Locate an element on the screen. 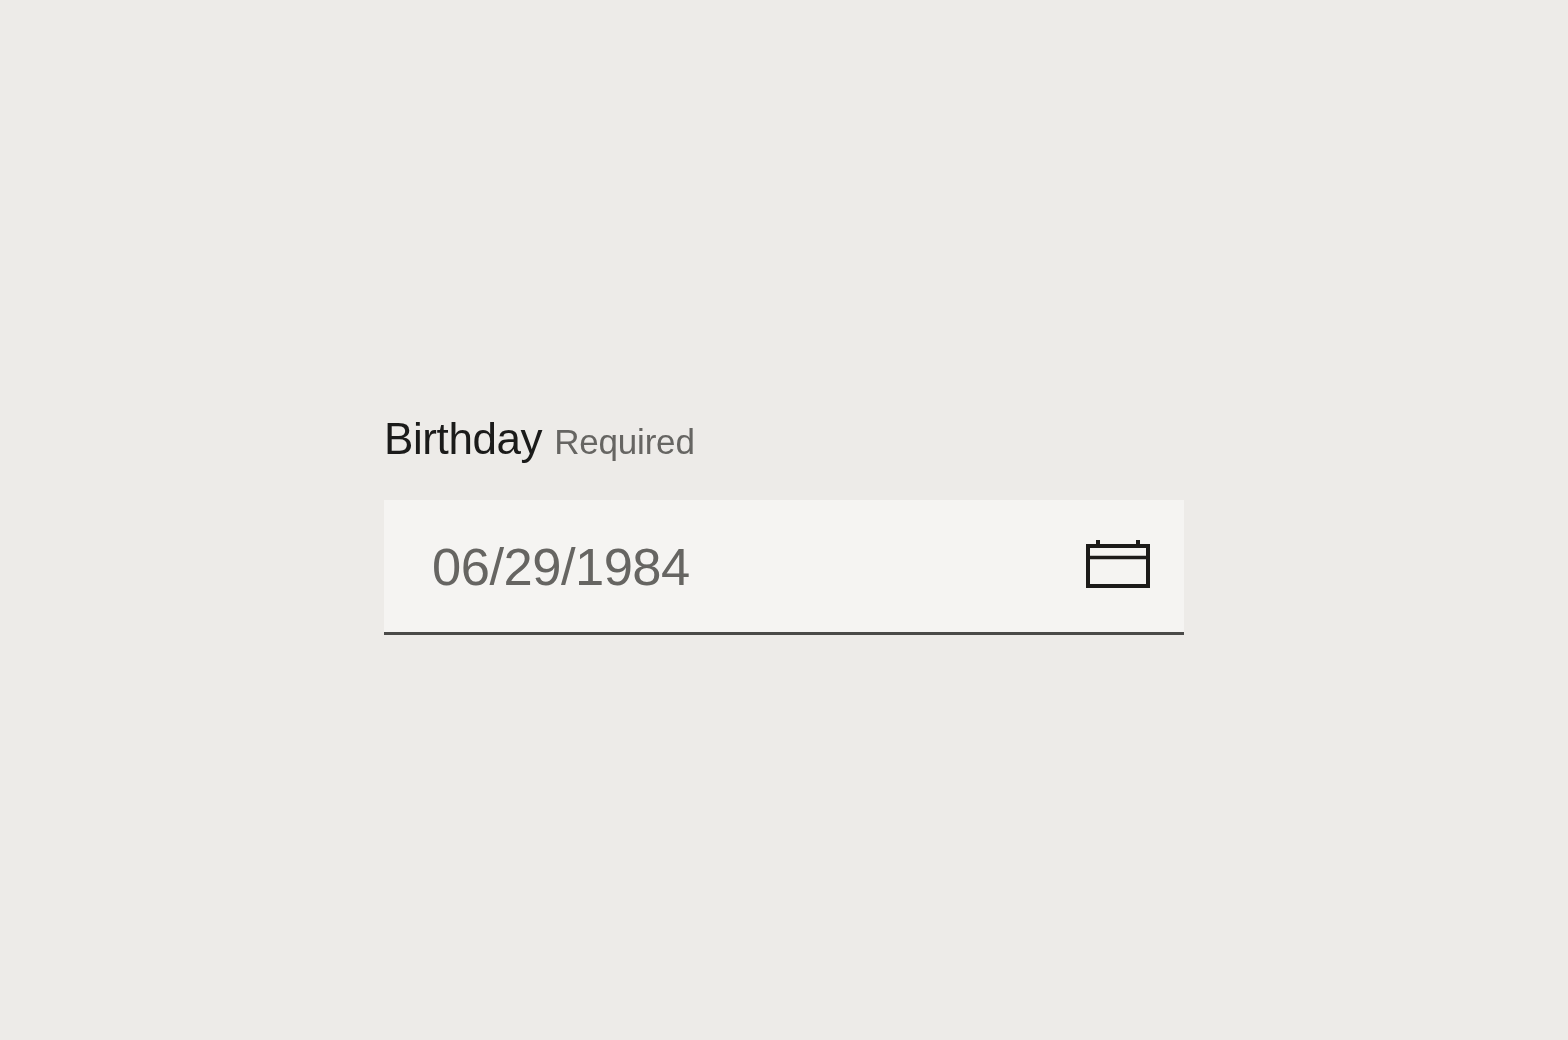  field-label: Birthday is located at coordinates (463, 439).